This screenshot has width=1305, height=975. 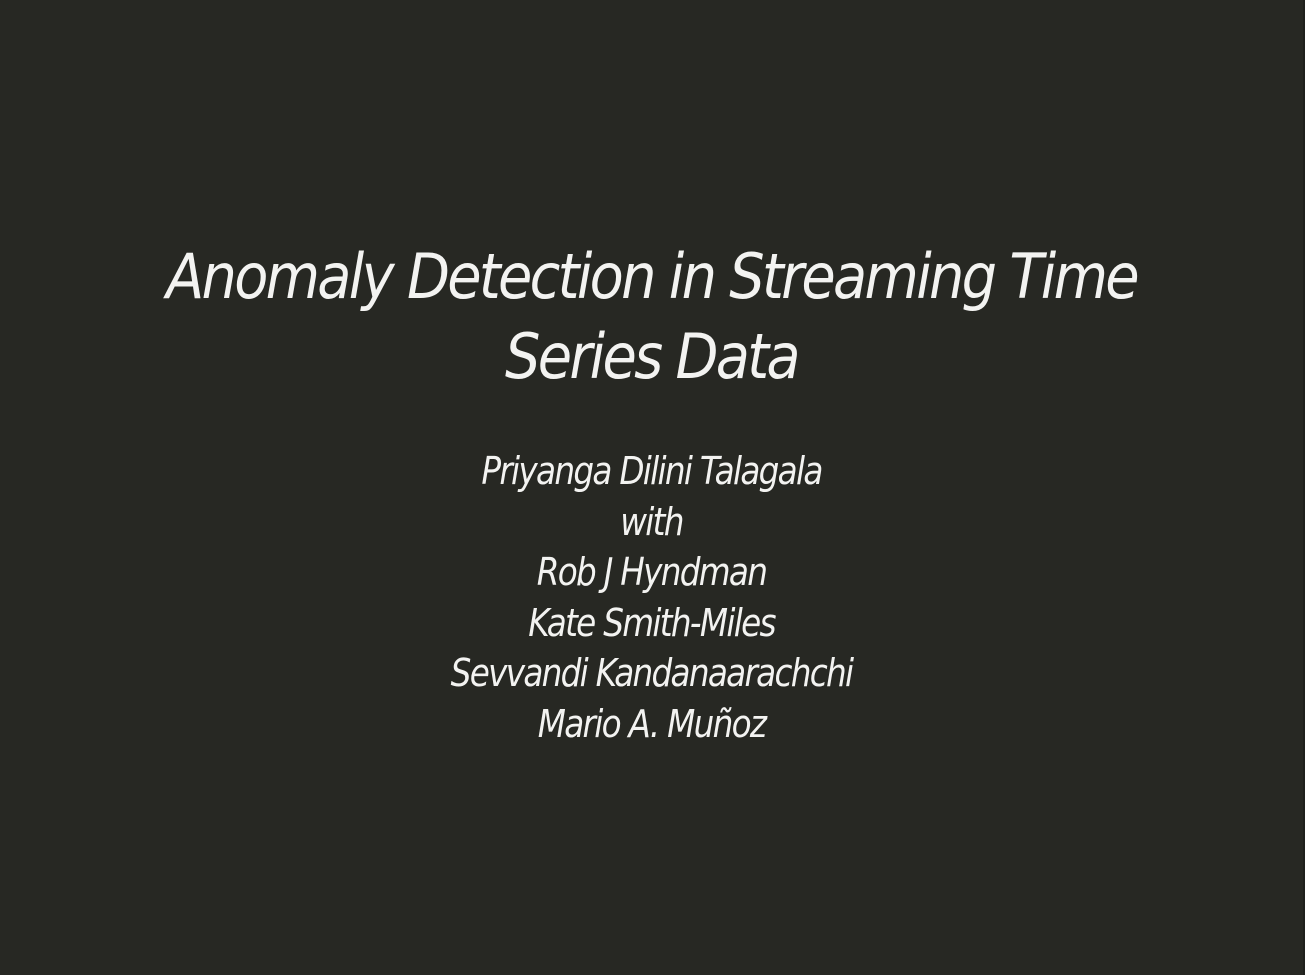 I want to click on with-connector: with, so click(x=652, y=521).